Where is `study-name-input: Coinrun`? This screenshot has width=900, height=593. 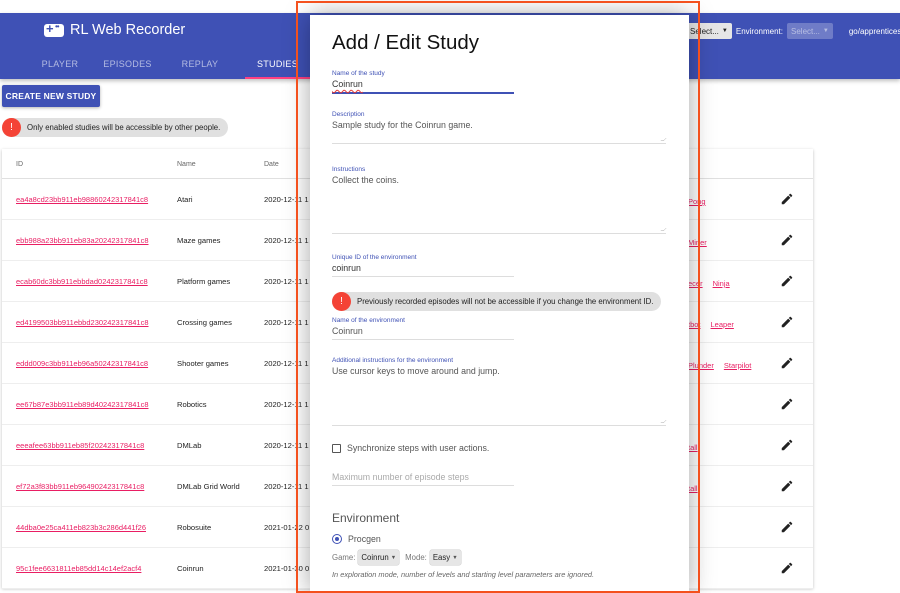
study-name-input: Coinrun is located at coordinates (347, 84).